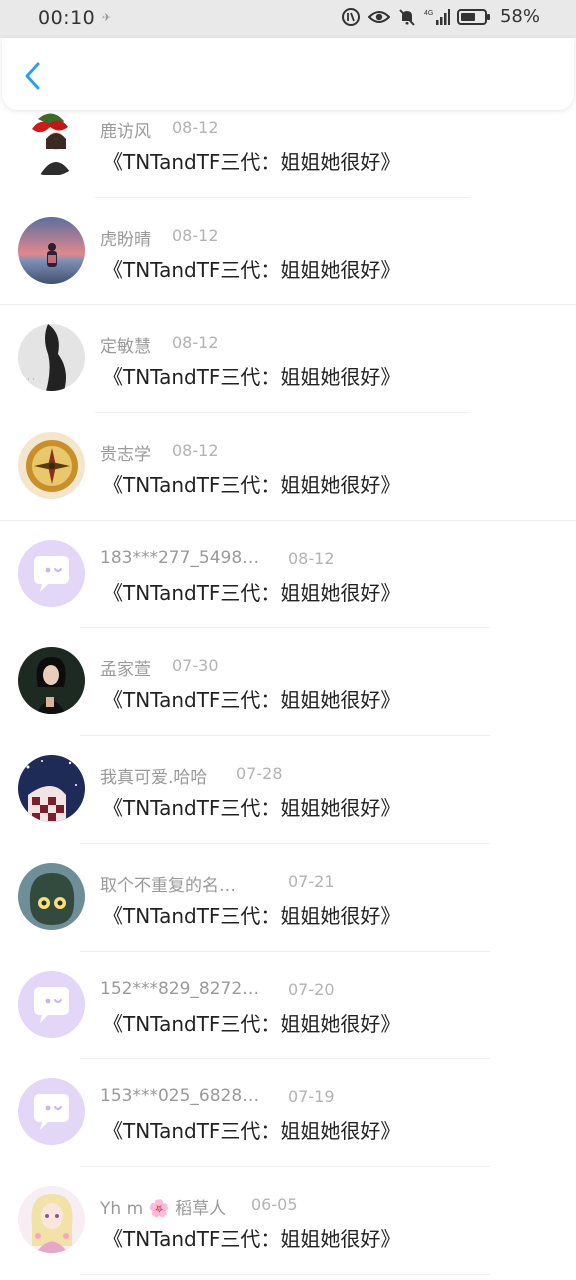  What do you see at coordinates (125, 347) in the screenshot?
I see `sender-name: 定敏慧` at bounding box center [125, 347].